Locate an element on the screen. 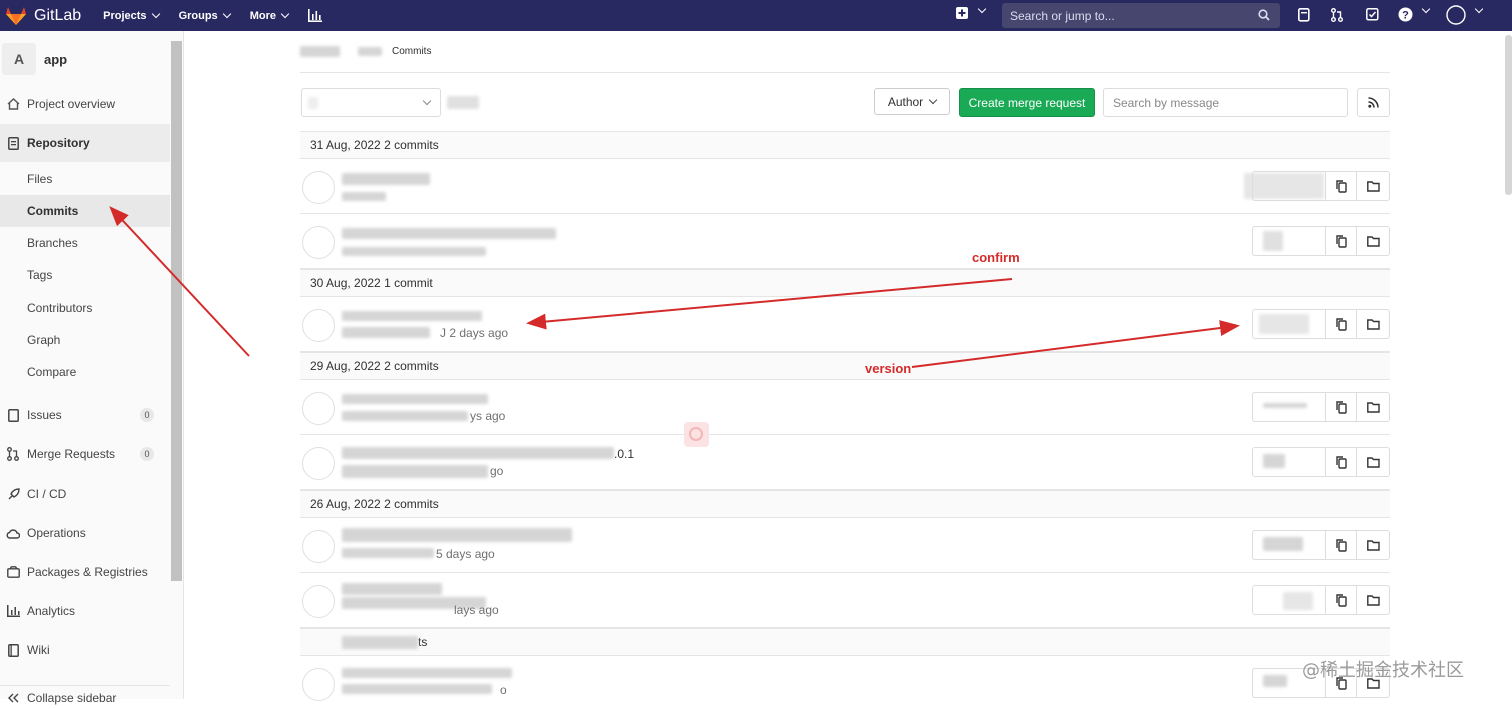 The image size is (1512, 709). nav-more: More is located at coordinates (270, 16).